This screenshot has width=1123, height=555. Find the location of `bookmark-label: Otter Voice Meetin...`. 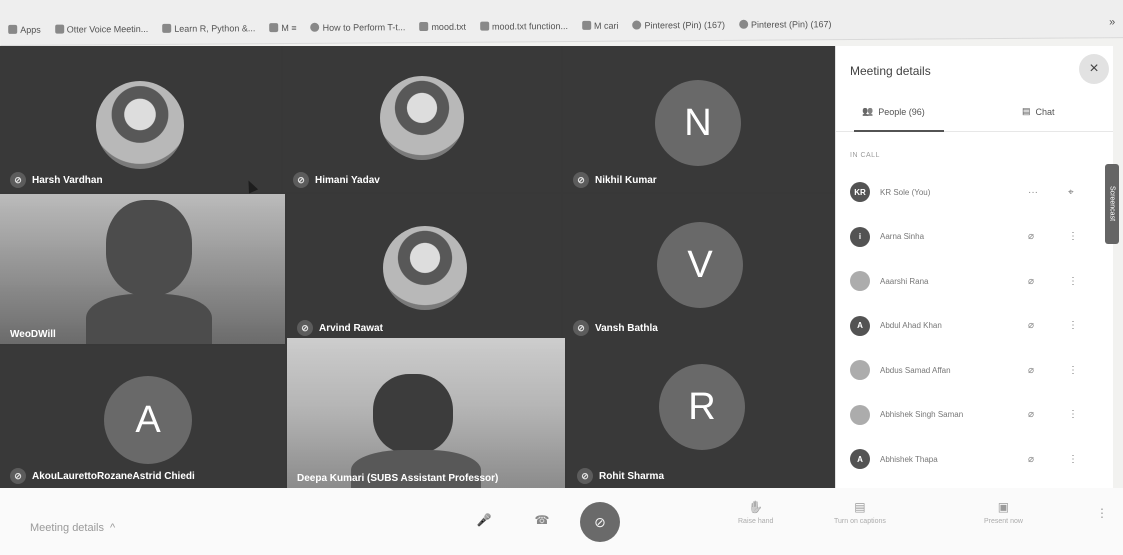

bookmark-label: Otter Voice Meetin... is located at coordinates (107, 29).